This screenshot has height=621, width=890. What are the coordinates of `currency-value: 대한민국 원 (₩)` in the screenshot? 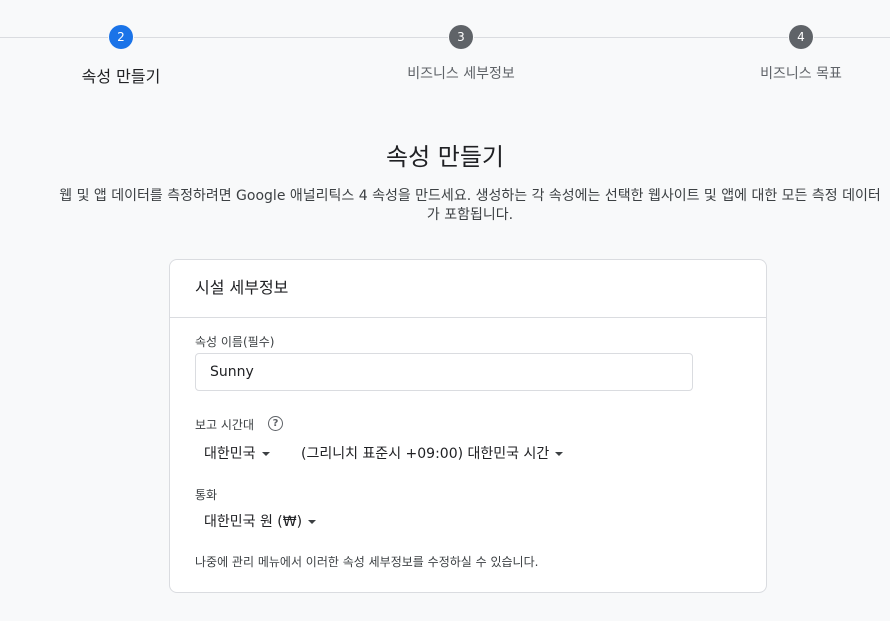 It's located at (253, 522).